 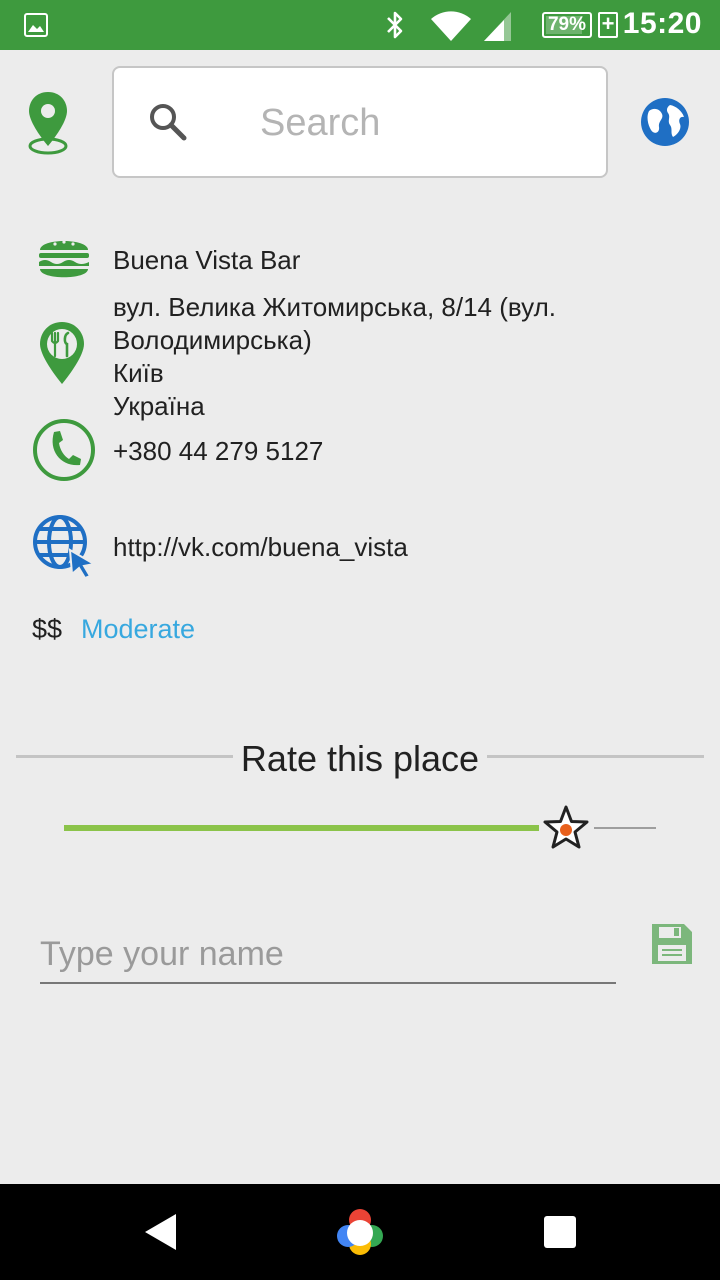 What do you see at coordinates (334, 307) in the screenshot?
I see `address-line: вул. Велика Житомирська, 8/14 (вул.` at bounding box center [334, 307].